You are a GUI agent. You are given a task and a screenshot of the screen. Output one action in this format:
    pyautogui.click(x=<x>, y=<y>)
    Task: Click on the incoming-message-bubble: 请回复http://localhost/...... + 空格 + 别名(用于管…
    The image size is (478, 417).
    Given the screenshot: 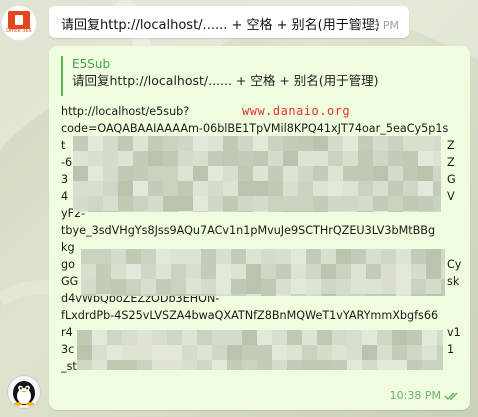 What is the action you would take?
    pyautogui.click(x=229, y=22)
    